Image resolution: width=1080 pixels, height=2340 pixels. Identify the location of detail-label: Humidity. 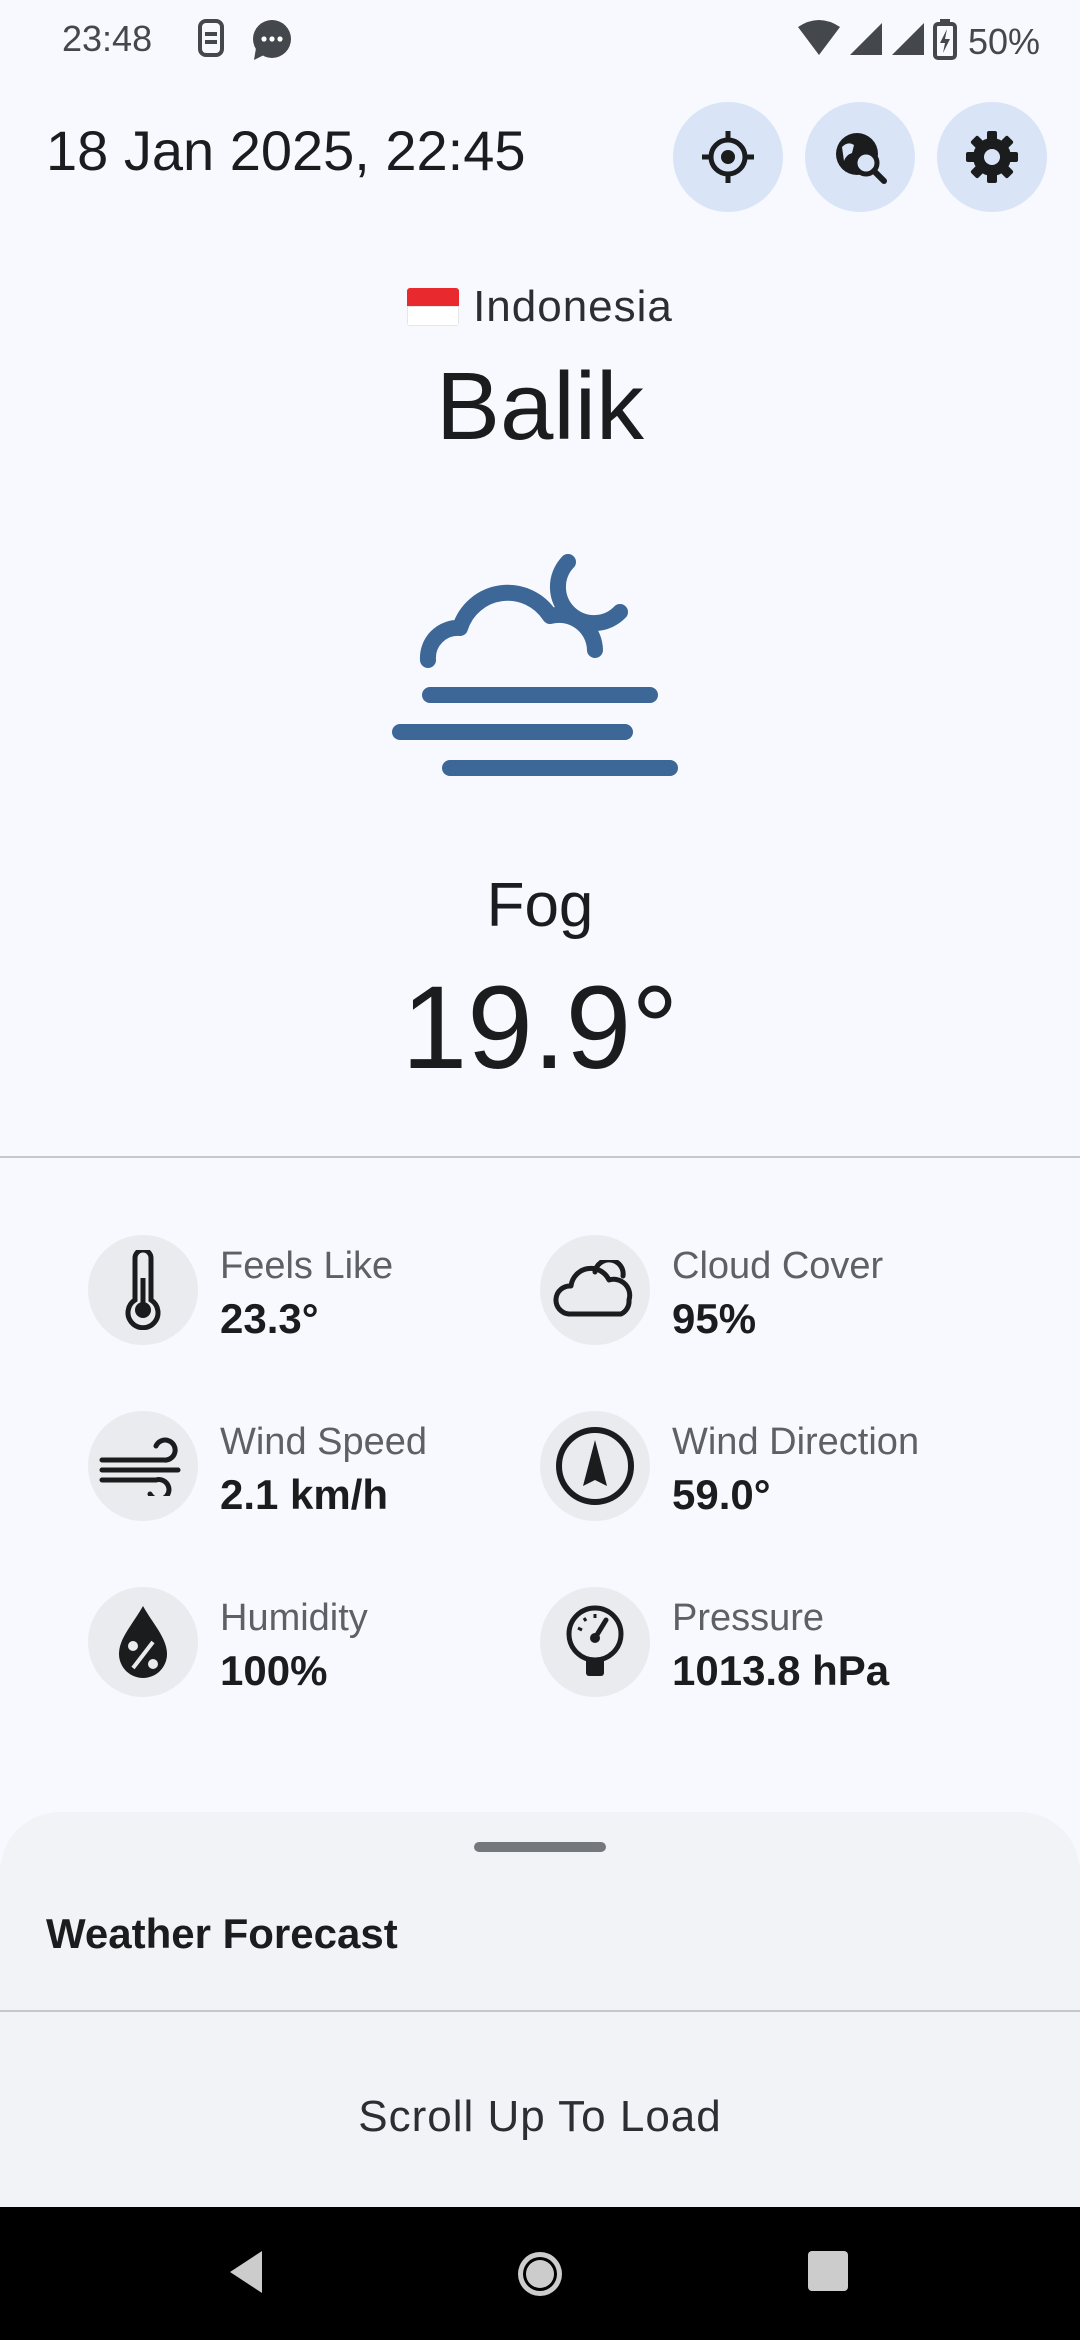
(294, 1618).